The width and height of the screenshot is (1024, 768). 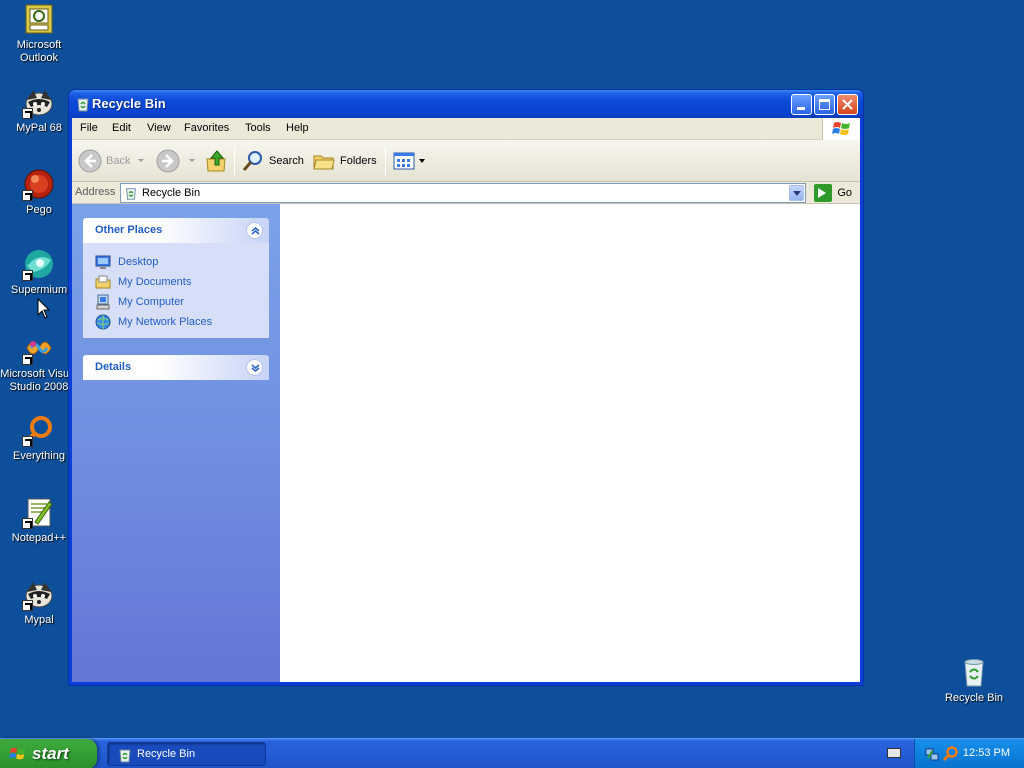 What do you see at coordinates (113, 367) in the screenshot?
I see `details-title: Details` at bounding box center [113, 367].